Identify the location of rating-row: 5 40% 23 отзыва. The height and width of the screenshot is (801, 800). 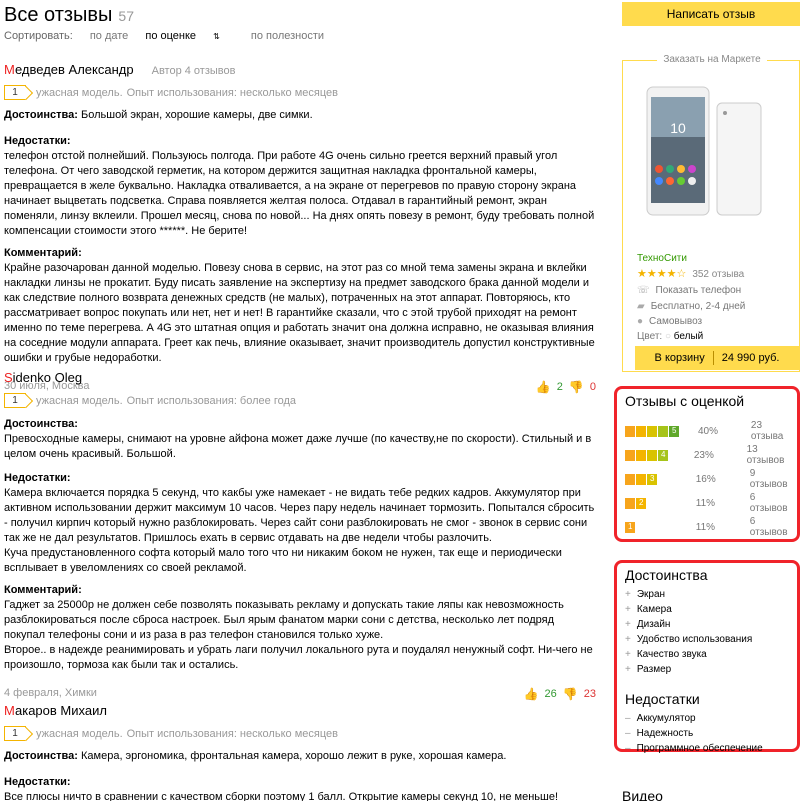
(707, 431).